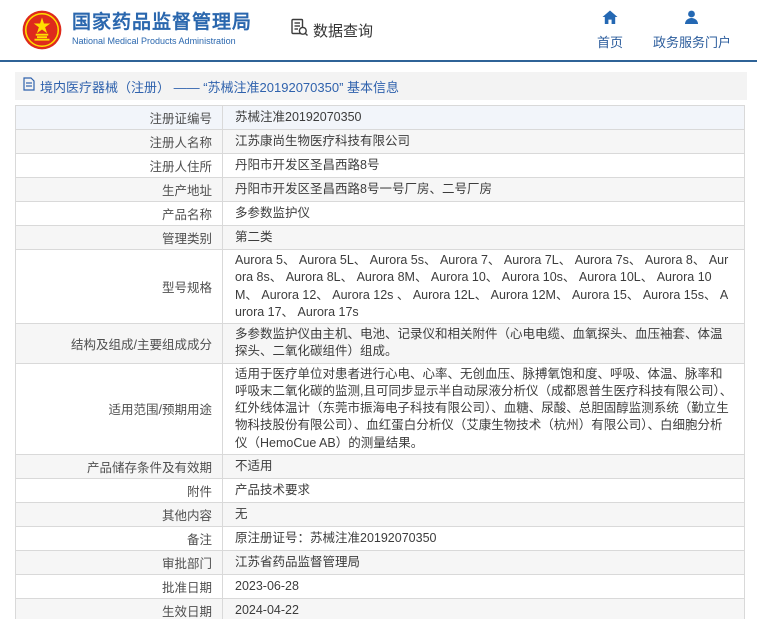 The image size is (757, 619). I want to click on row-label: 产品储存条件及有效期, so click(119, 466).